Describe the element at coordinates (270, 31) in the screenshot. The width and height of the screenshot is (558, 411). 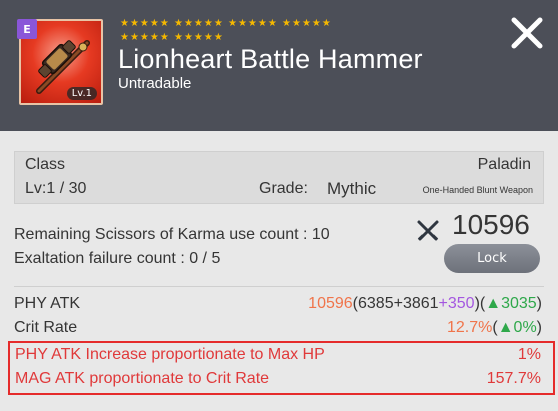
I see `enhancement-stars: ★★★★★ ★★★★★ ★★★★★ ★★★★★ ★★★★★ ★★★★★` at that location.